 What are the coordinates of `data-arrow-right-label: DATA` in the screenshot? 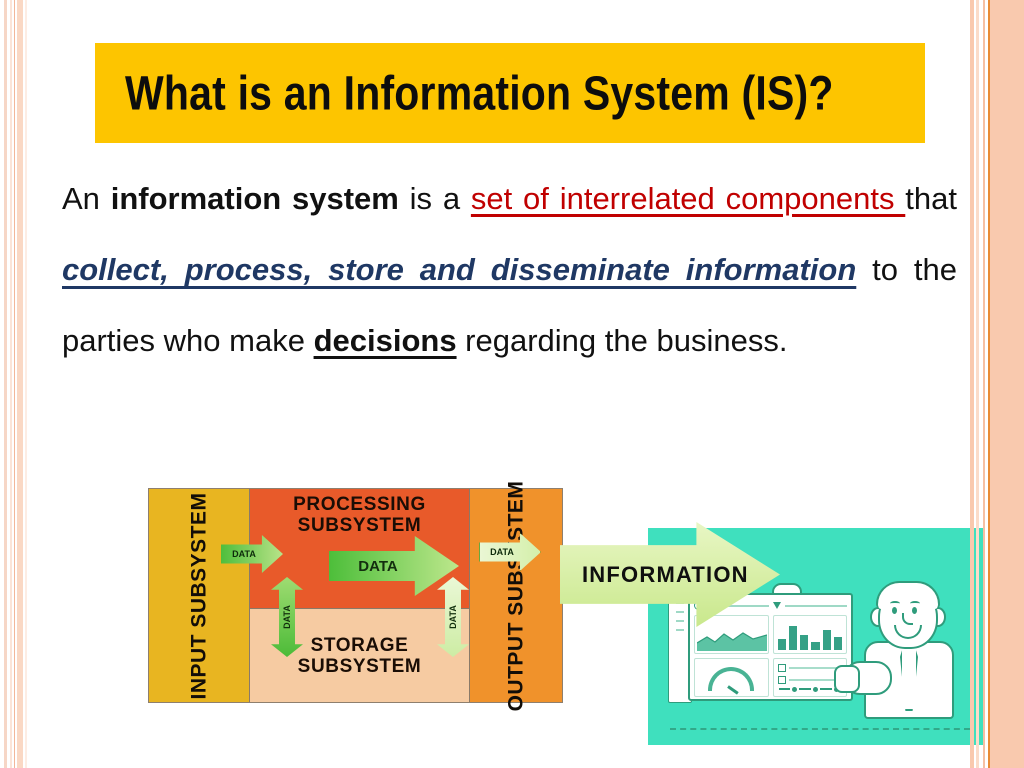 It's located at (452, 617).